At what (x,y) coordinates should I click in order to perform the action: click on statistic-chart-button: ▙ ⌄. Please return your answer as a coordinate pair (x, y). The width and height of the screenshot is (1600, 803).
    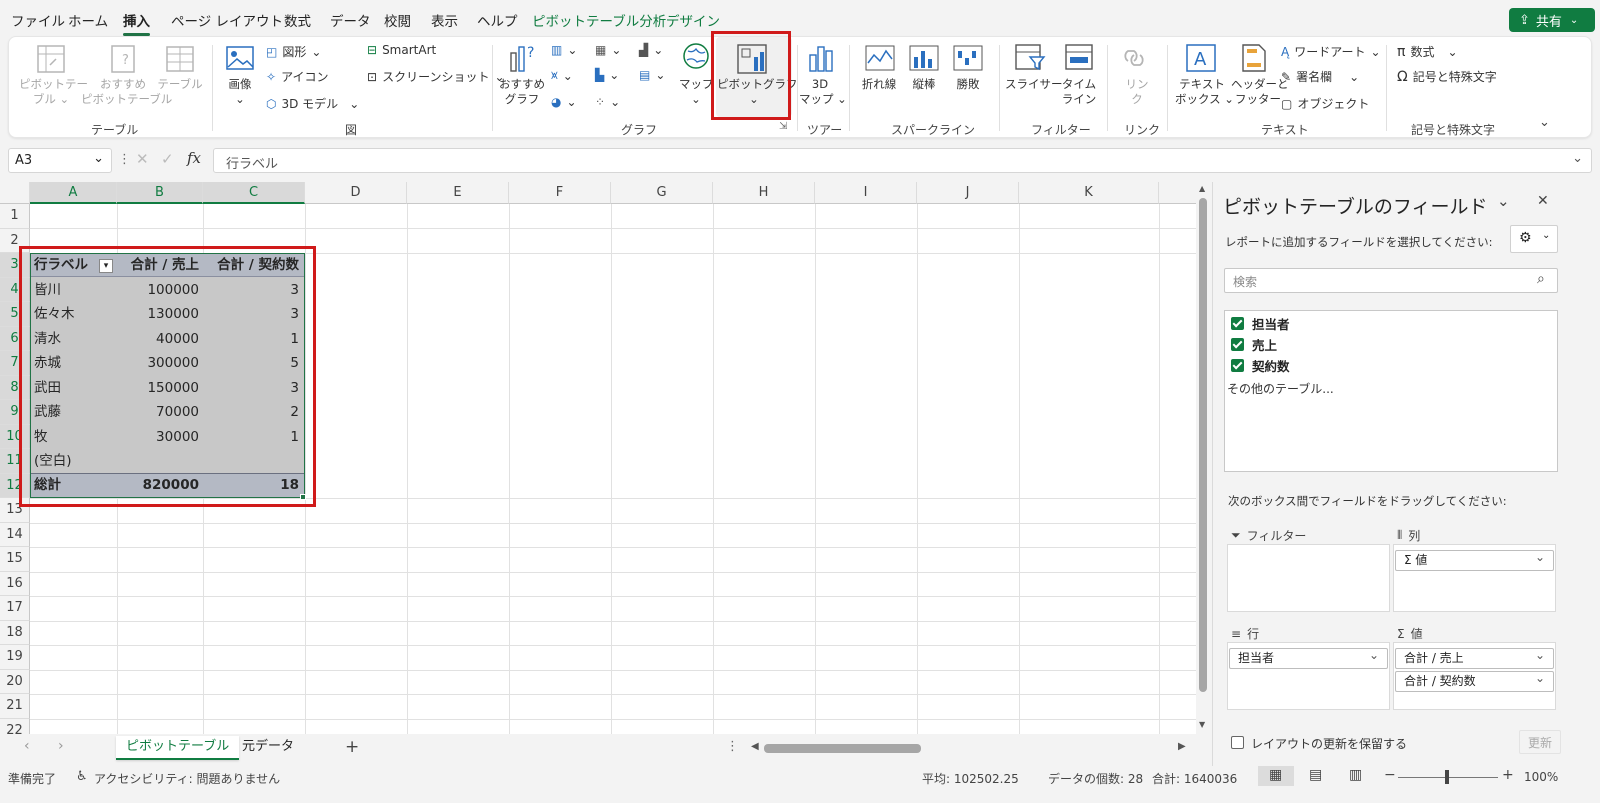
    Looking at the image, I should click on (607, 75).